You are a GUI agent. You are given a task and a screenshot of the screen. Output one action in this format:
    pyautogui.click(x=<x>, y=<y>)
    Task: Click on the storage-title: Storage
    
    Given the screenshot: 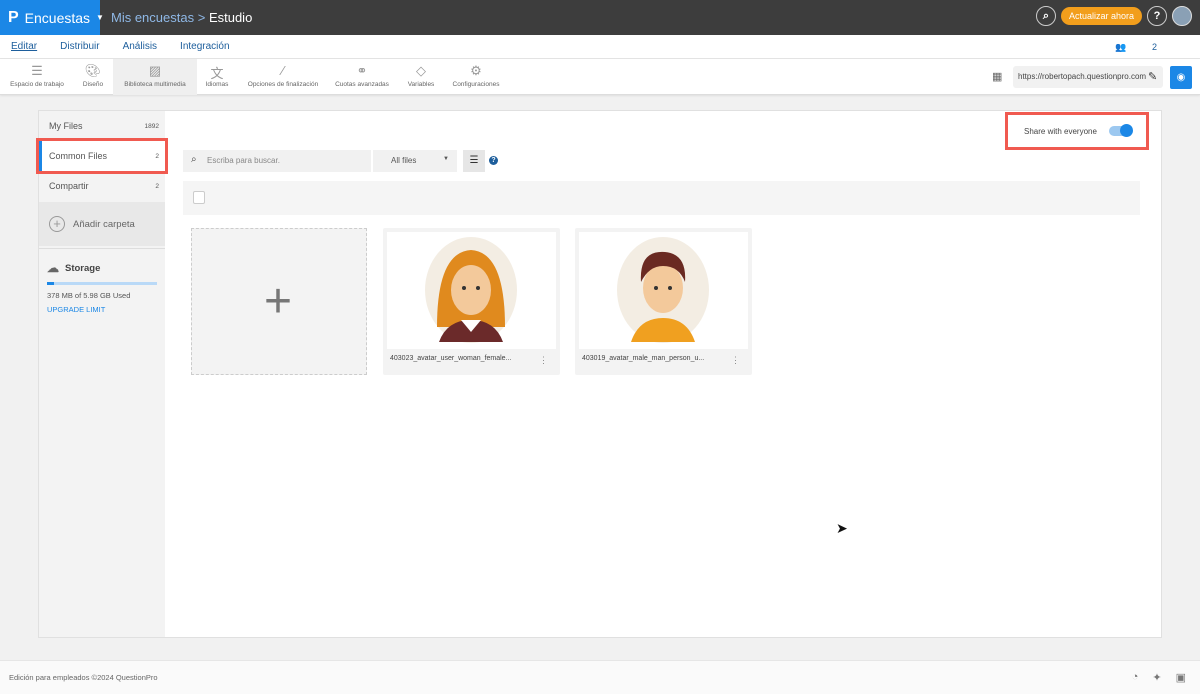 What is the action you would take?
    pyautogui.click(x=83, y=268)
    